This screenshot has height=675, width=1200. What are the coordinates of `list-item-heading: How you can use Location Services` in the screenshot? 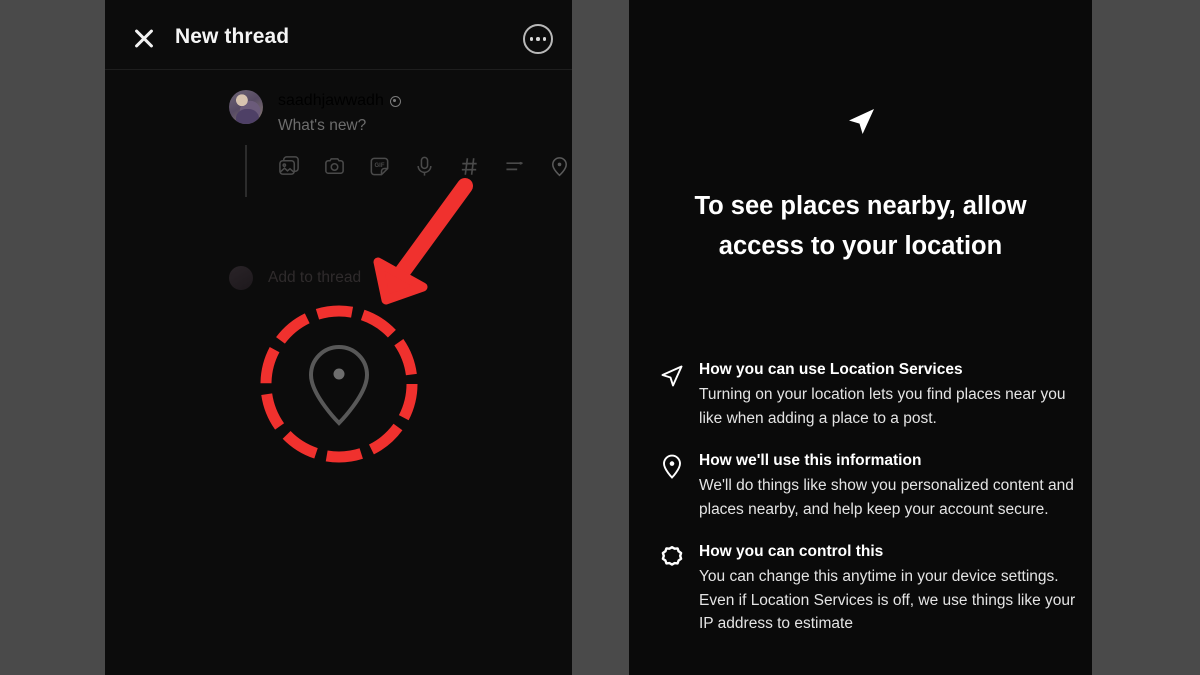 It's located at (831, 369).